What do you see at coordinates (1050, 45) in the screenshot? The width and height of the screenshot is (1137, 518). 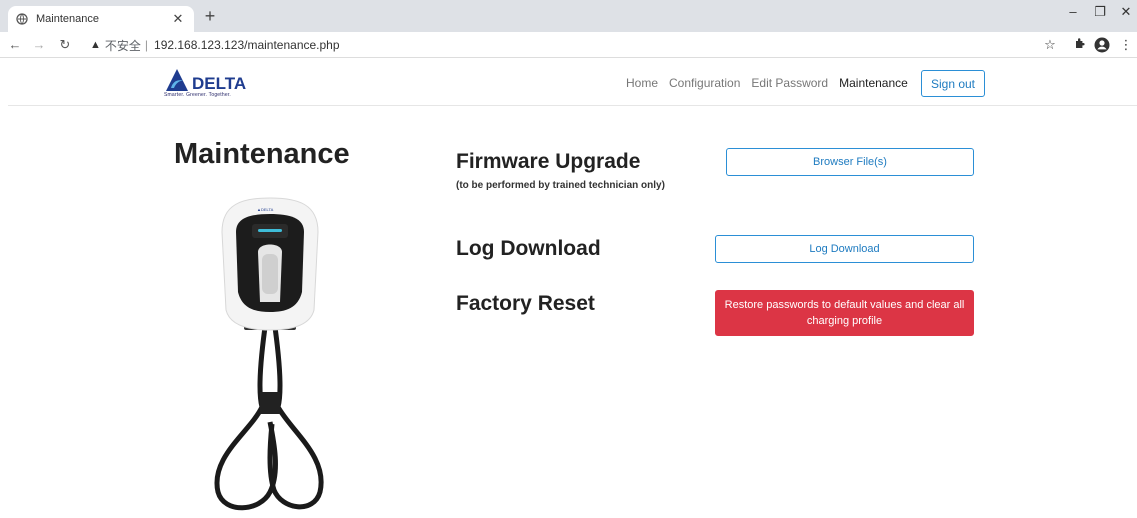 I see `bookmark-star-icon: ☆` at bounding box center [1050, 45].